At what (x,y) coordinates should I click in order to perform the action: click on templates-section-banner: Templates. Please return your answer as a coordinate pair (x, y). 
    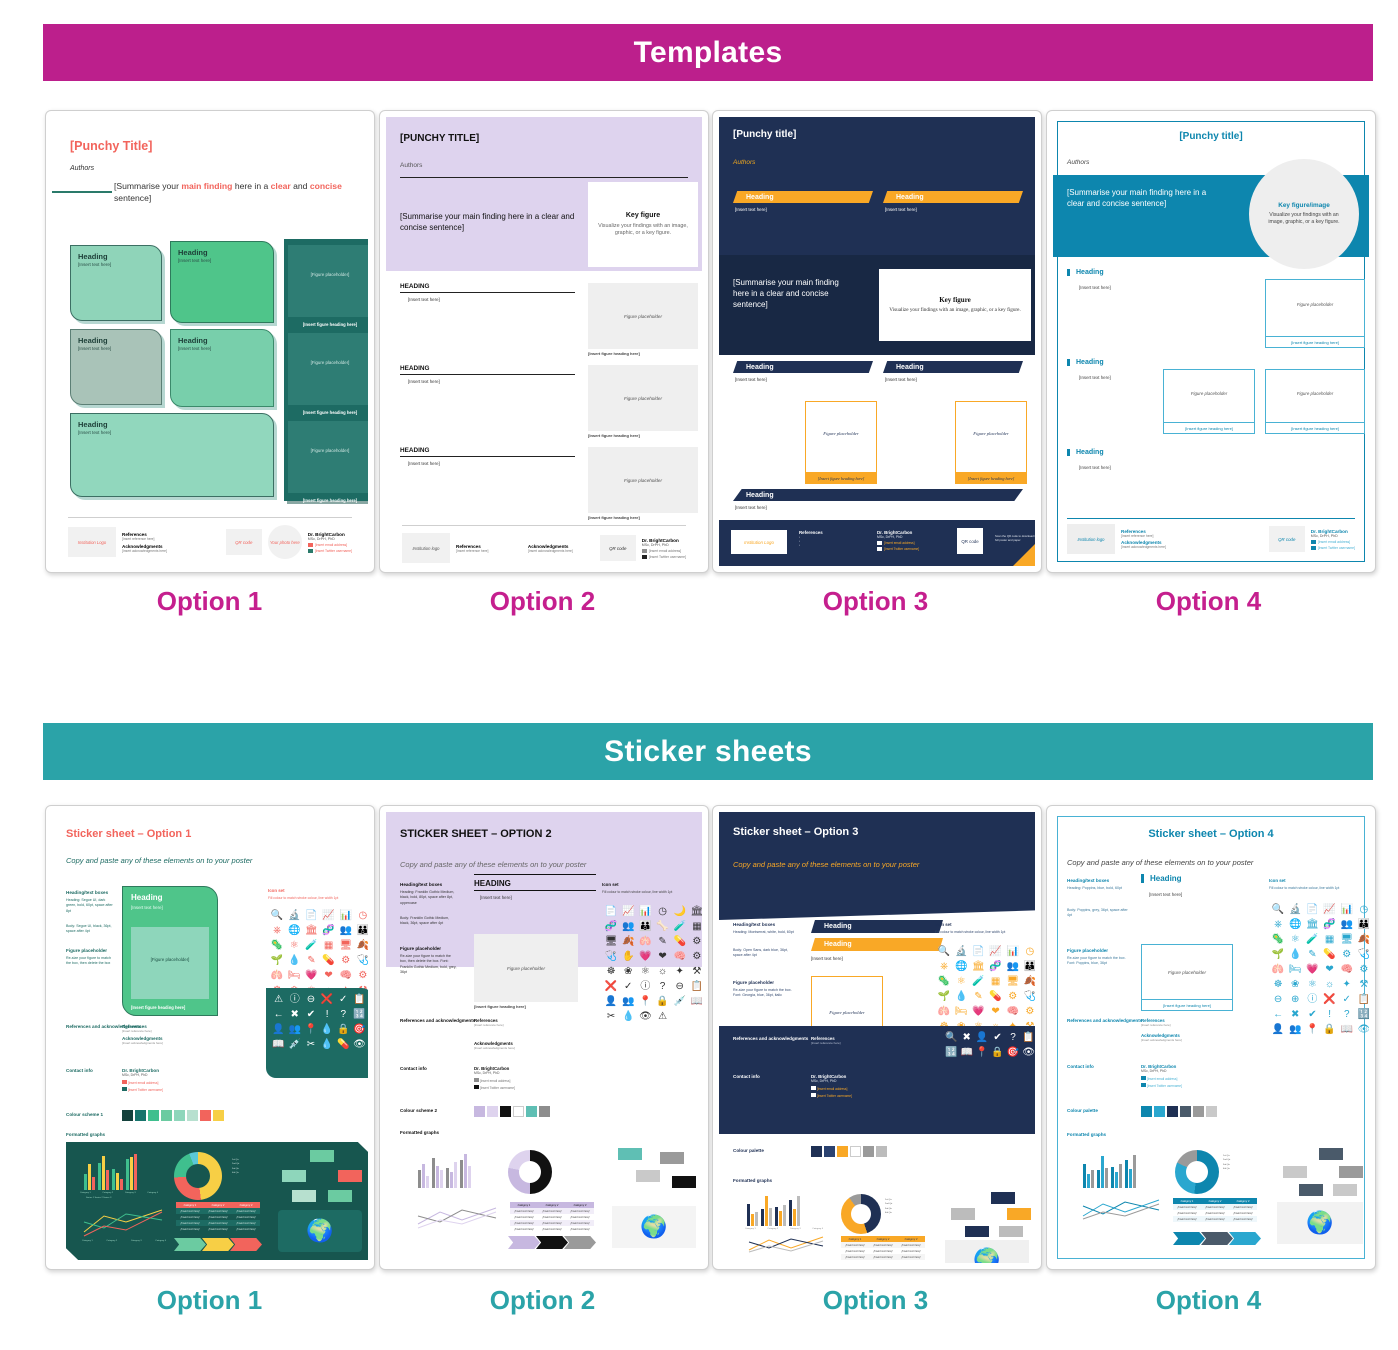
    Looking at the image, I should click on (708, 52).